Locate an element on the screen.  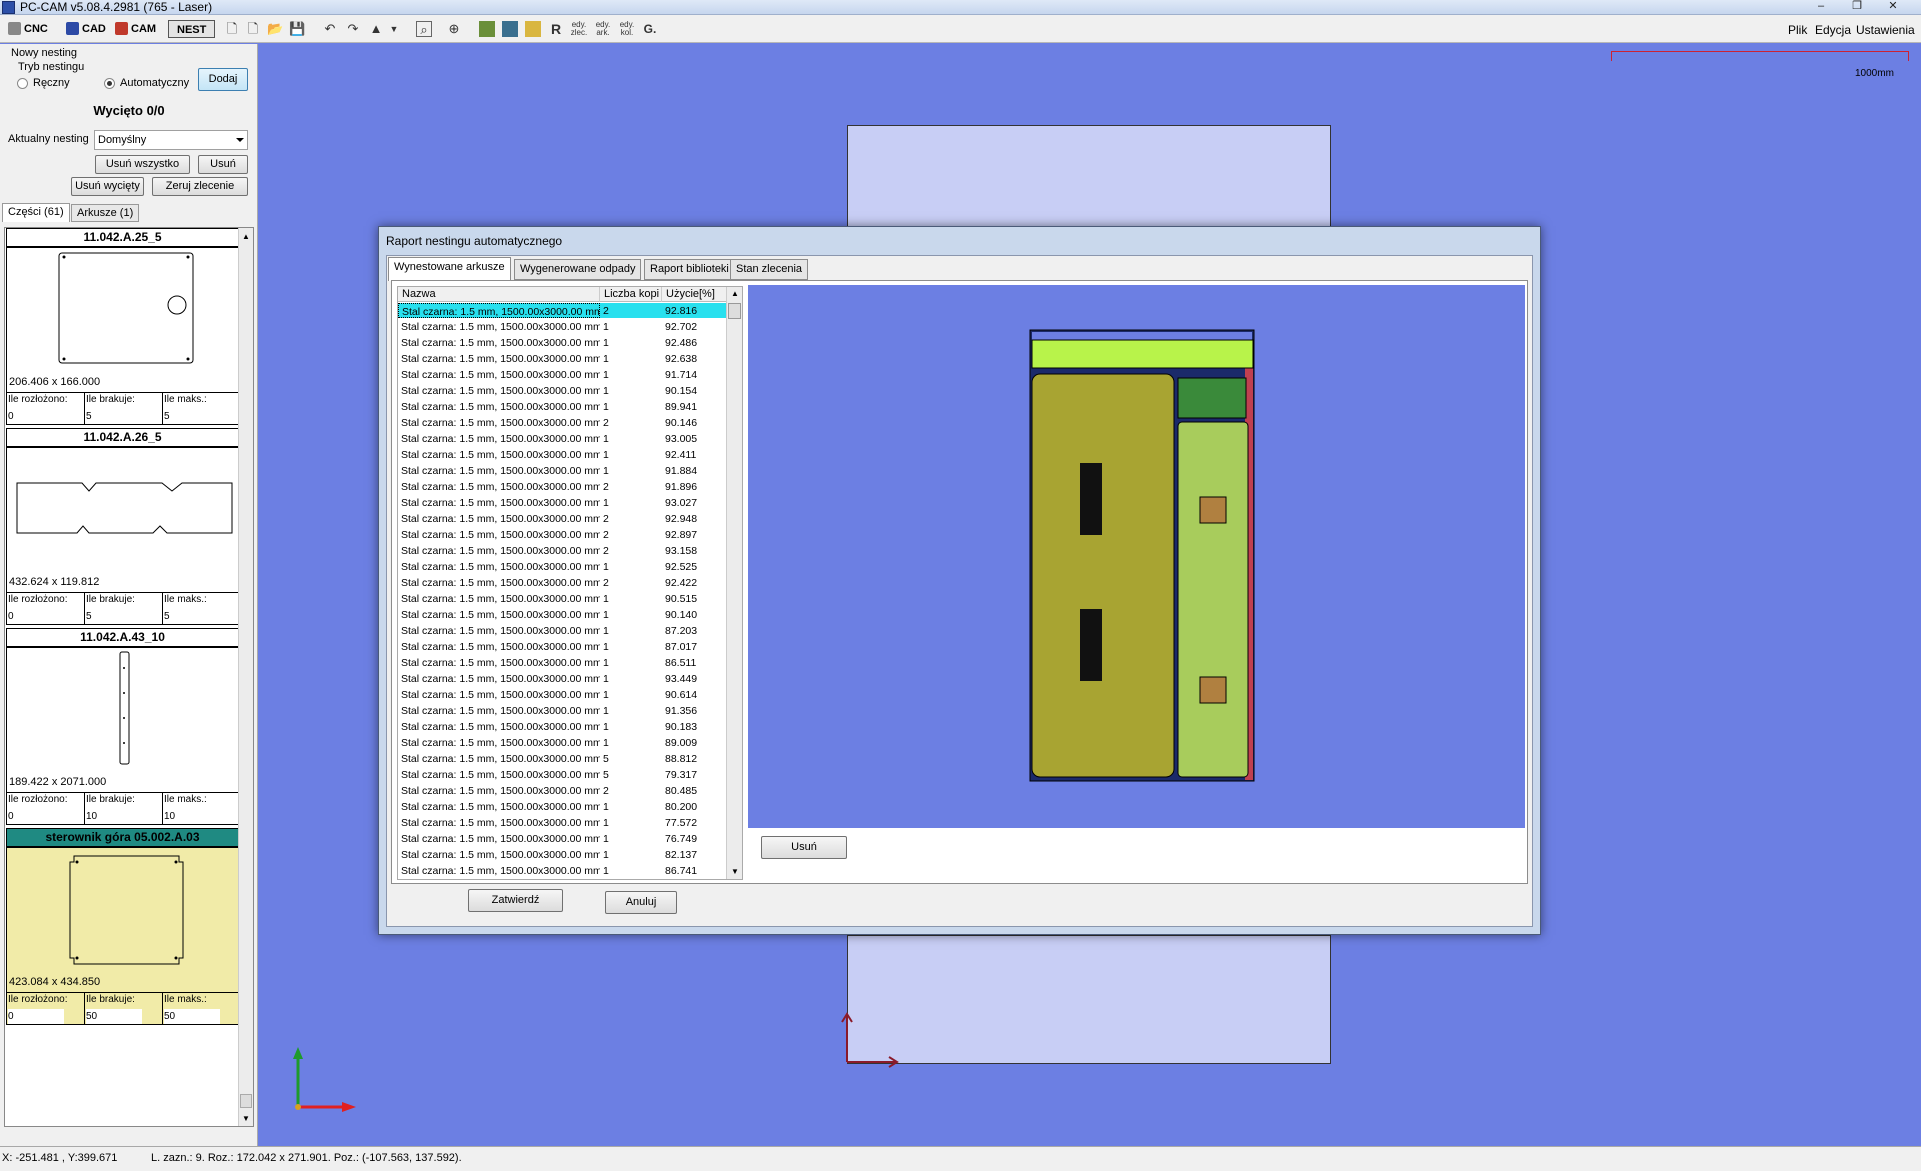
maximize-button: ❐ is located at coordinates (1857, 7).